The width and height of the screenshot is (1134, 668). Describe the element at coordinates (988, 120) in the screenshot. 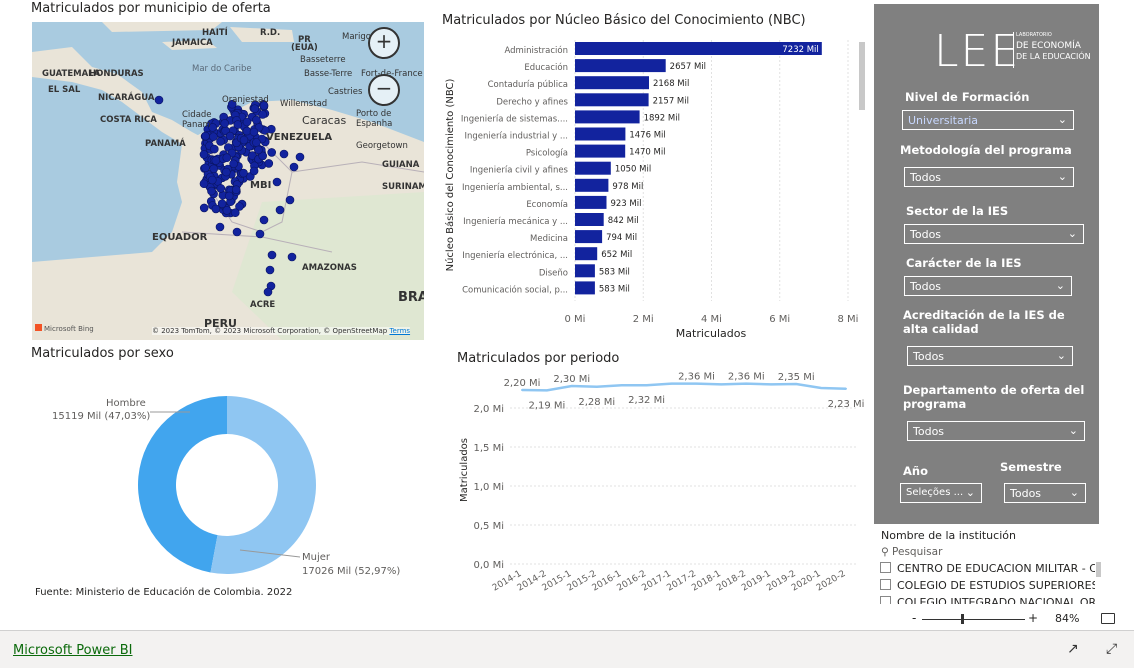

I see `nivel-formacion-dropdown: Universitaria ⌄` at that location.